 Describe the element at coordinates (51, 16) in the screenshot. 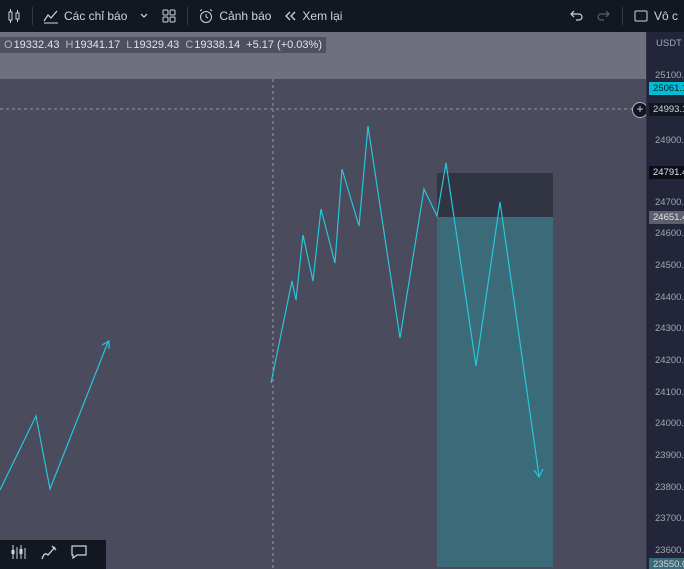

I see `indicators-icon` at that location.